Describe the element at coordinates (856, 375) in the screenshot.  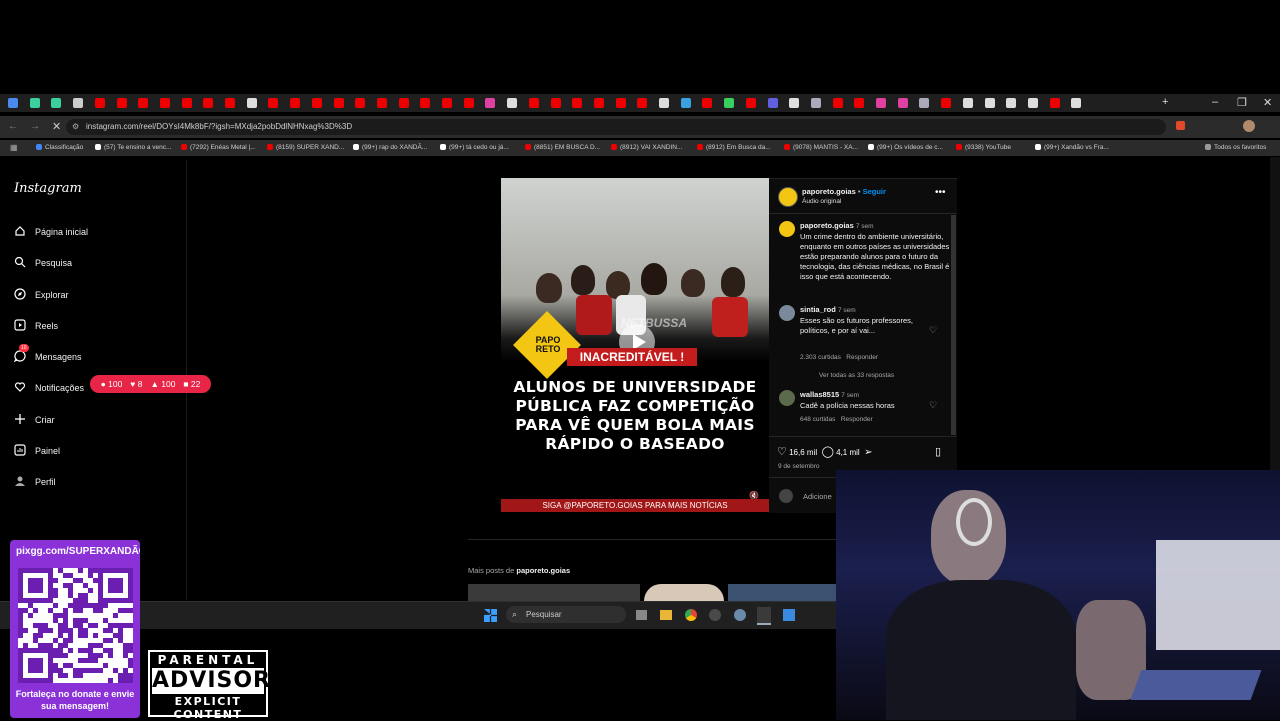
I see `view-replies-link: Ver todas as 33 respostas` at that location.